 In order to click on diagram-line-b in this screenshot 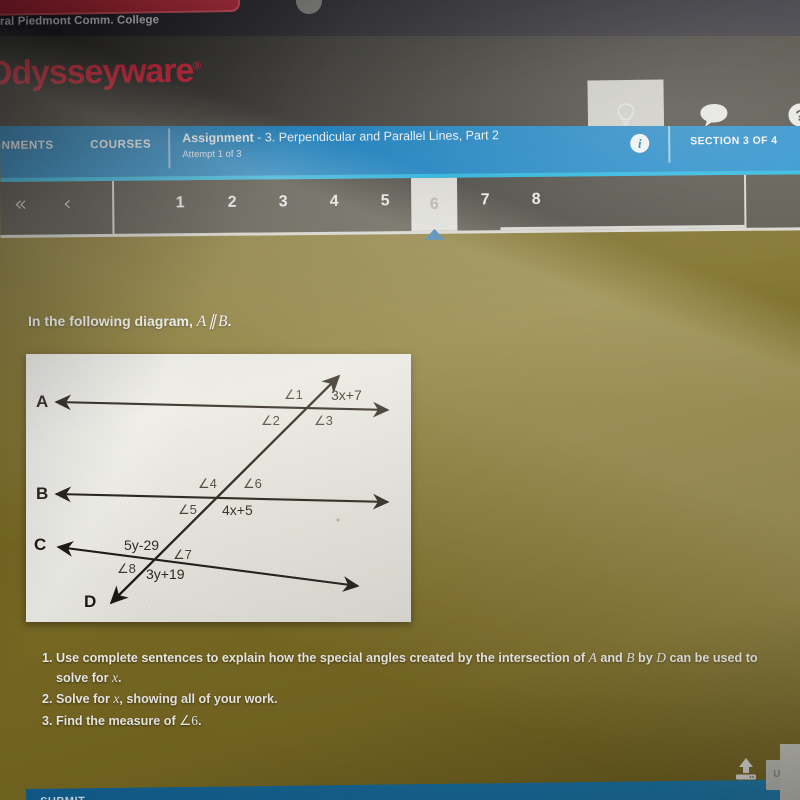, I will do `click(222, 498)`.